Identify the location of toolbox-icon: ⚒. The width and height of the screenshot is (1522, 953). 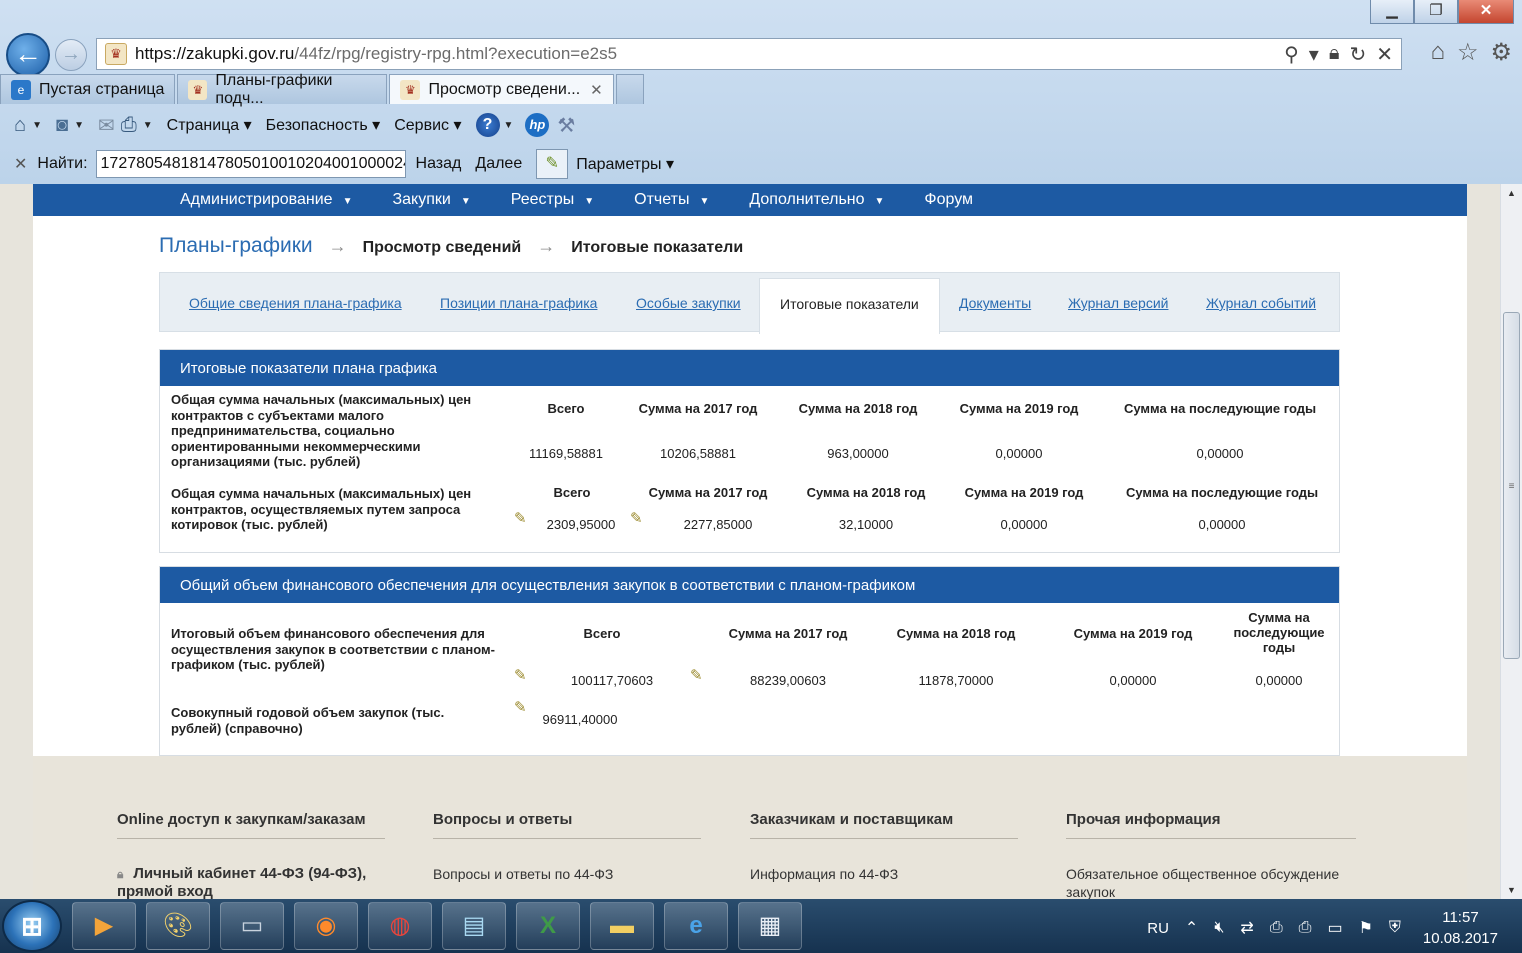
(566, 125).